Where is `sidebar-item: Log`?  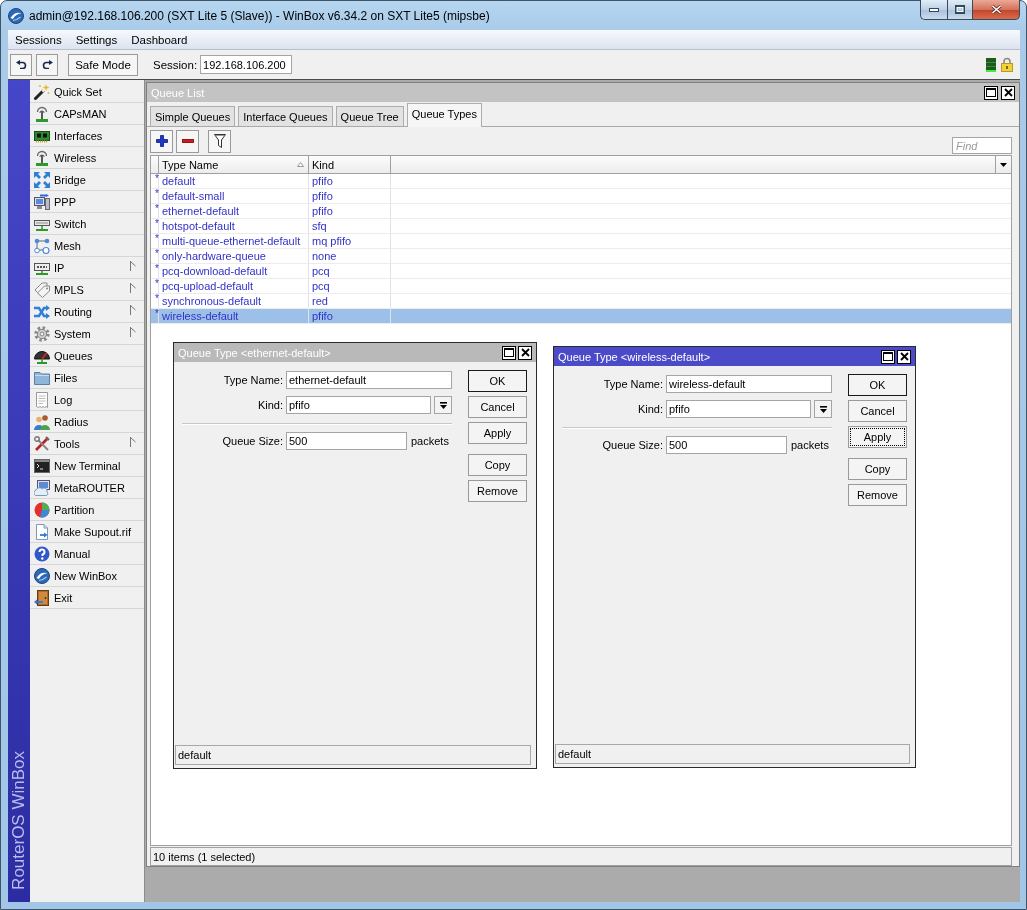
sidebar-item: Log is located at coordinates (87, 400).